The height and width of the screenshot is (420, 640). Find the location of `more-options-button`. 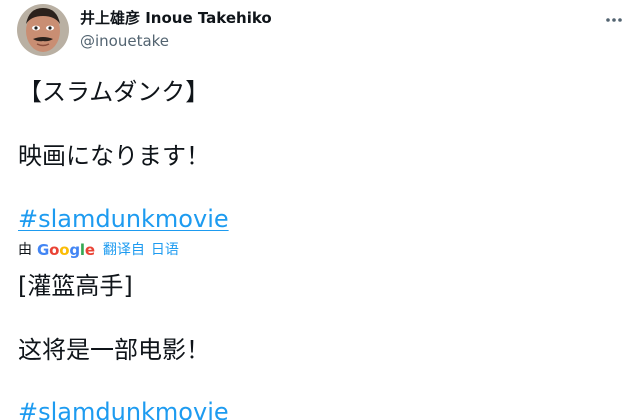

more-options-button is located at coordinates (614, 20).